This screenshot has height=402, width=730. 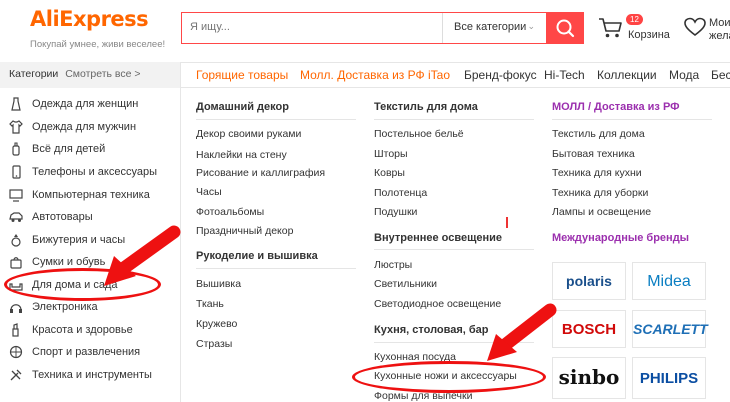 I want to click on brand-logo: polaris, so click(x=589, y=281).